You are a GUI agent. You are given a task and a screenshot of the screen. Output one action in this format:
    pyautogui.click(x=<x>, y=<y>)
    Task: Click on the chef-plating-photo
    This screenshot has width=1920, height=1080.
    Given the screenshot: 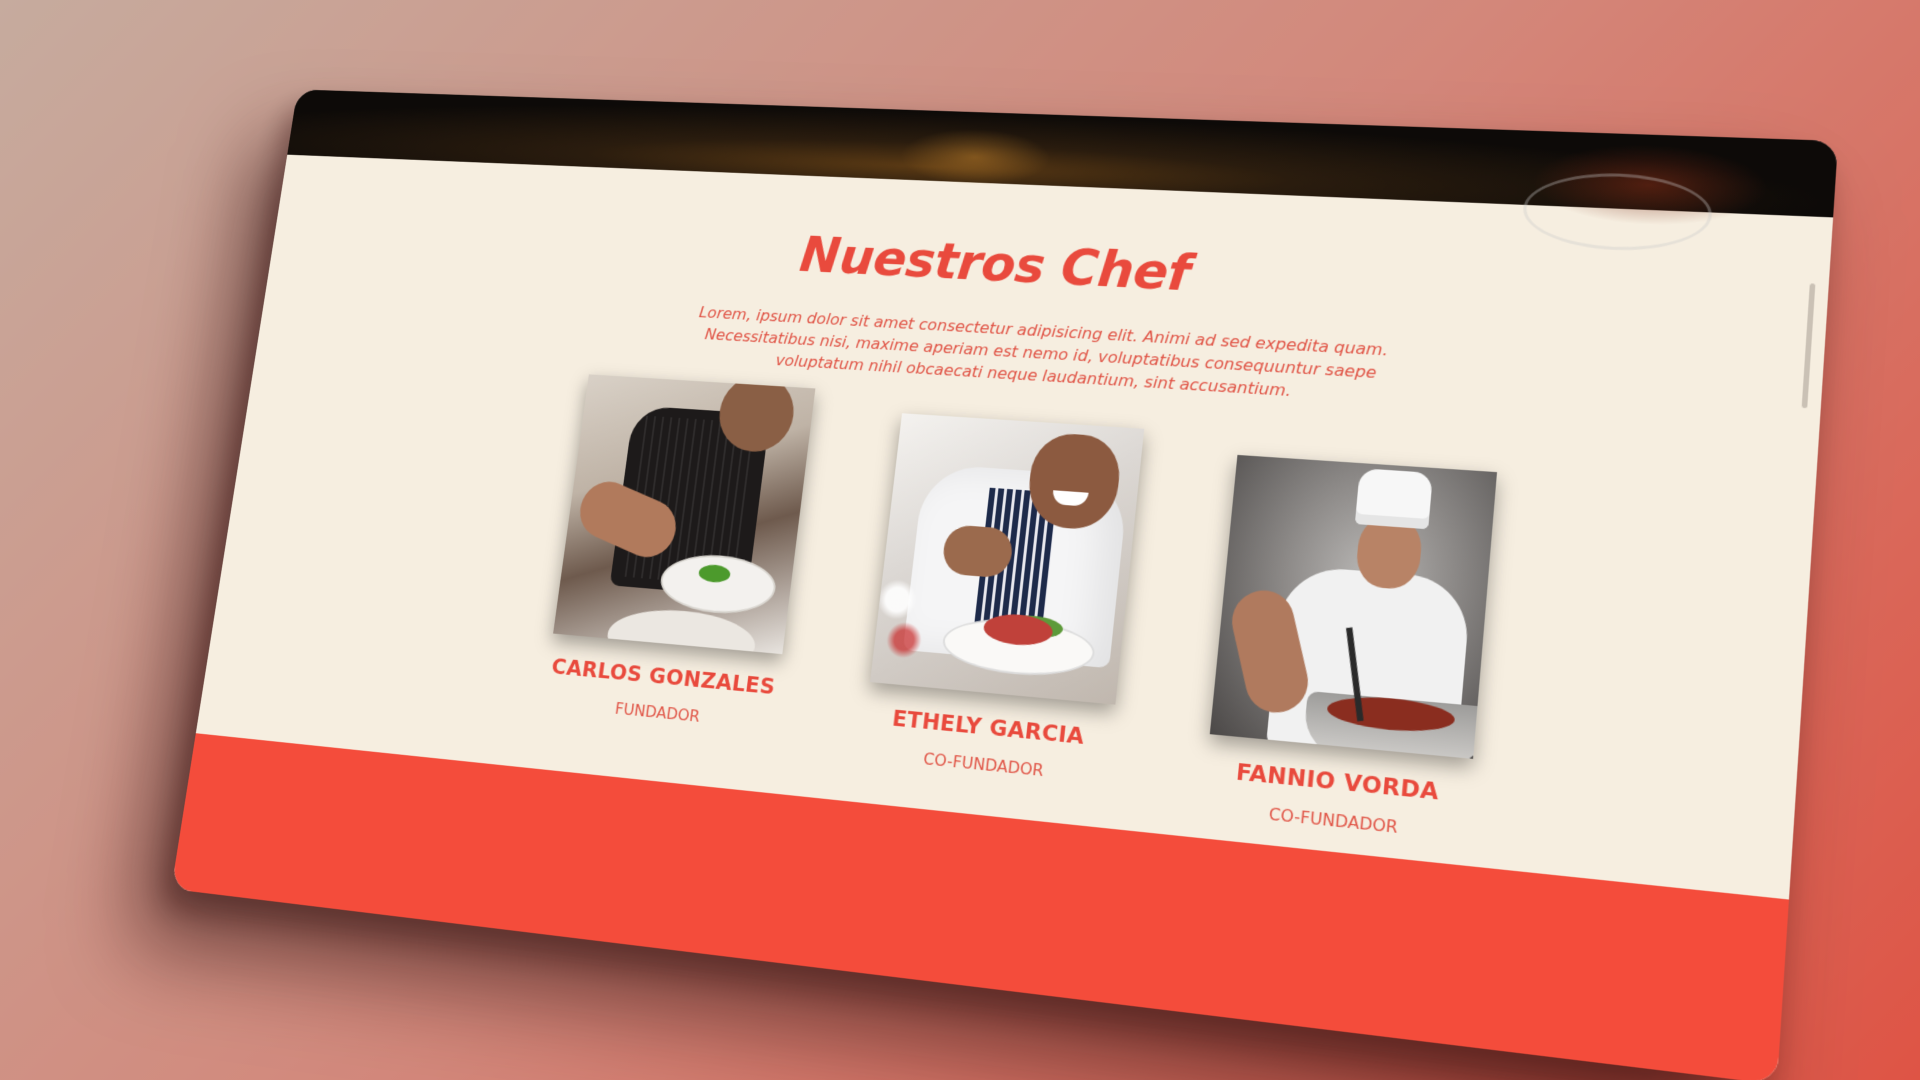 What is the action you would take?
    pyautogui.click(x=684, y=514)
    